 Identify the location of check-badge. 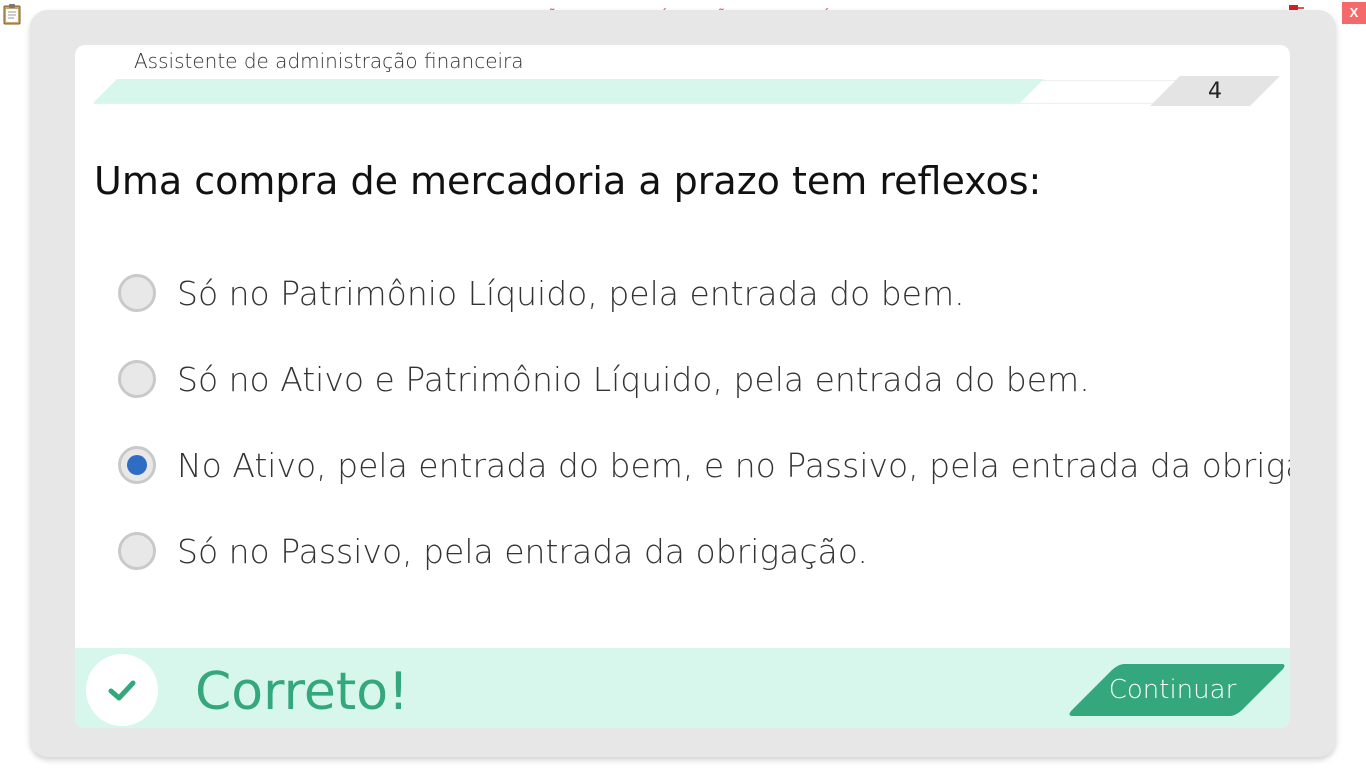
(122, 690).